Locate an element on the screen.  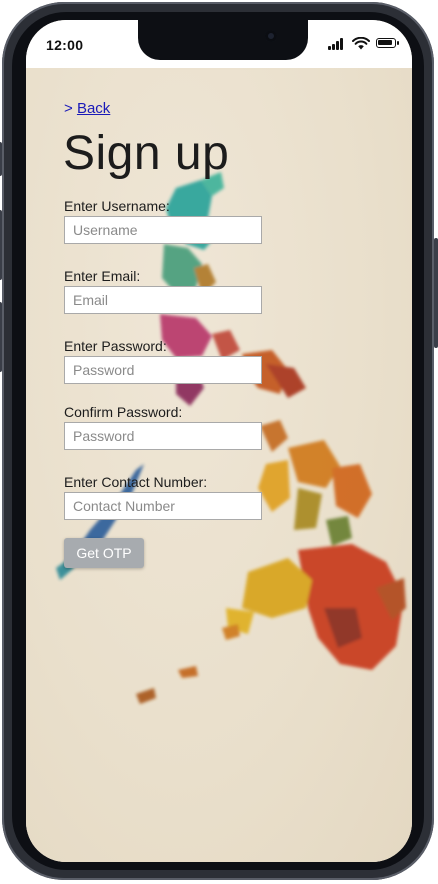
confirm-password-label: Confirm Password: is located at coordinates (123, 412).